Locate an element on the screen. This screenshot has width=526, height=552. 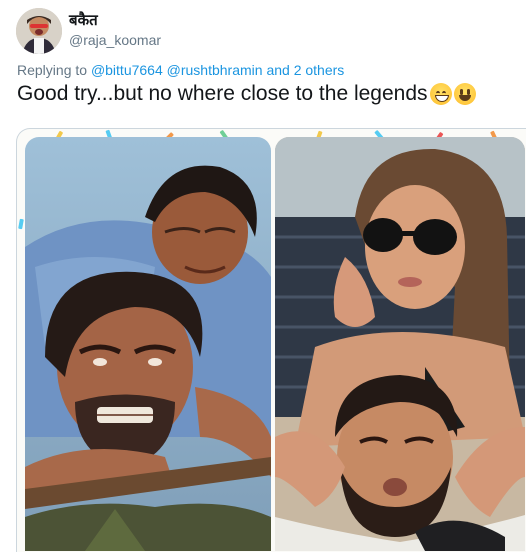
replying-others-link: and 2 others is located at coordinates (305, 70).